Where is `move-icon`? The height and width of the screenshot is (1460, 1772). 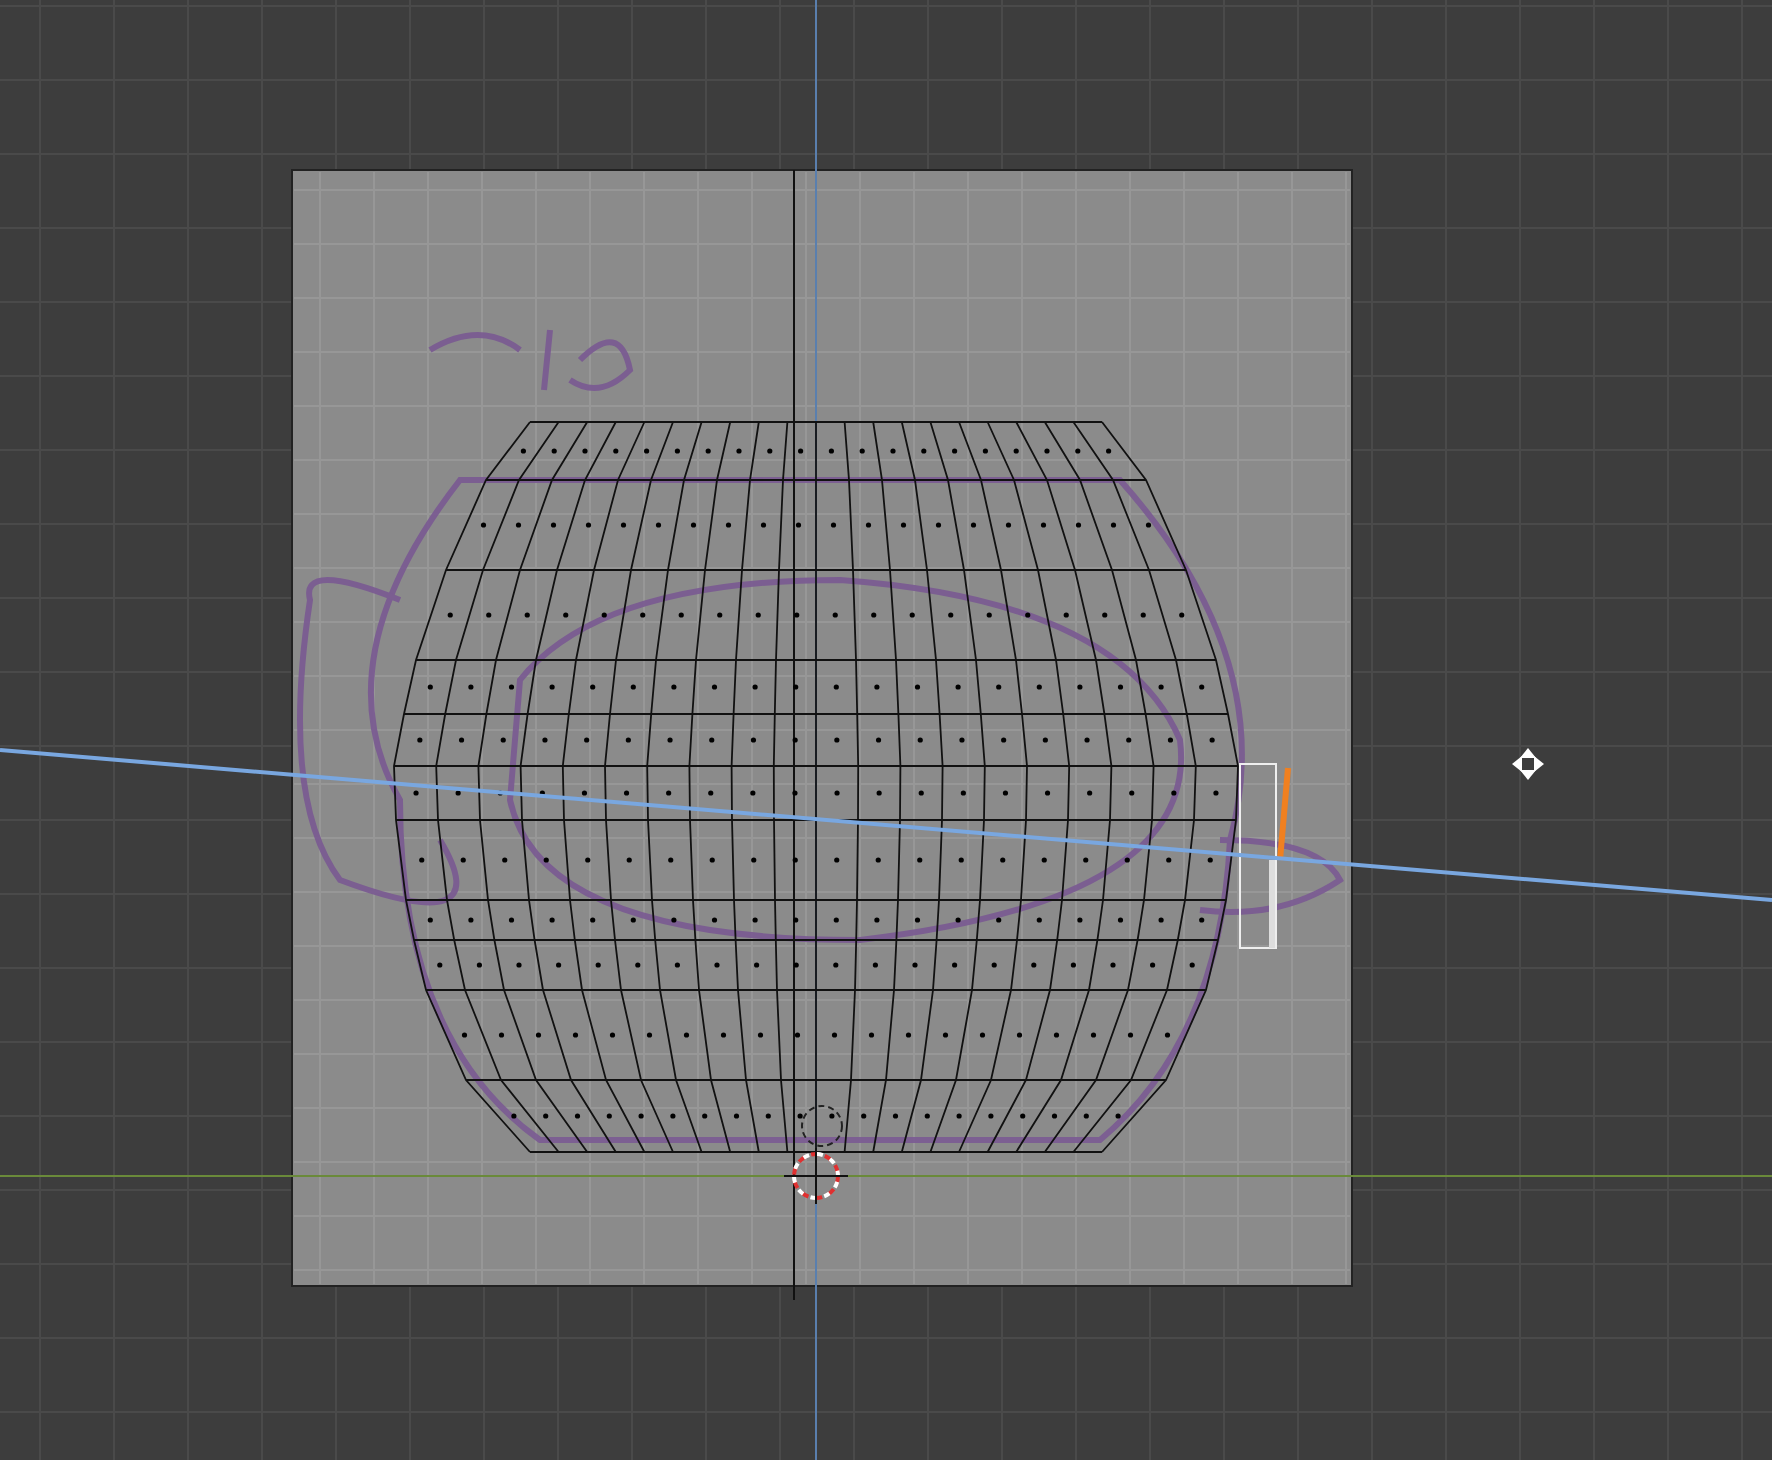 move-icon is located at coordinates (1528, 764).